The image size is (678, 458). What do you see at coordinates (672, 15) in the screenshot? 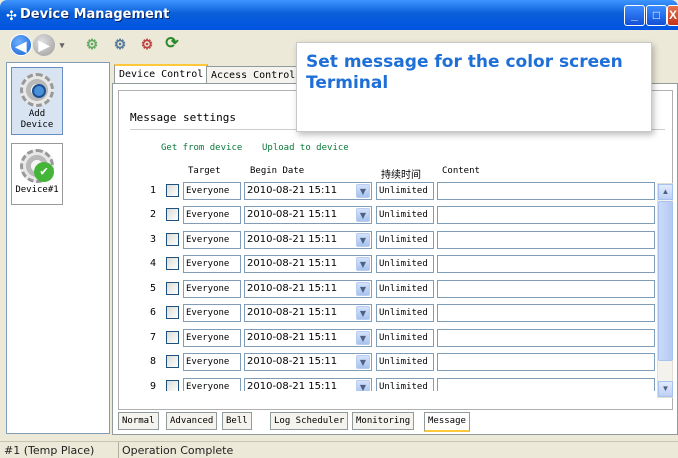
I see `close-button: X` at bounding box center [672, 15].